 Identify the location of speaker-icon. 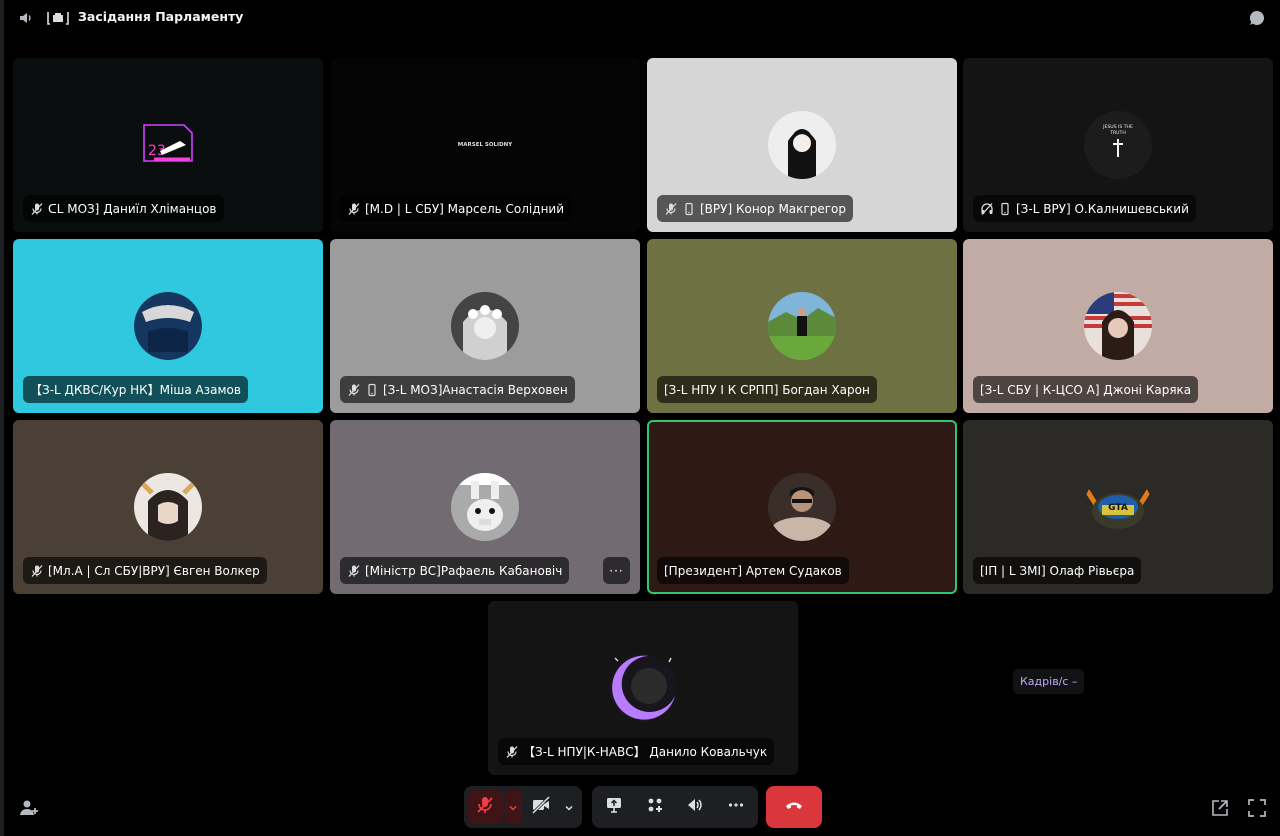
(26, 18).